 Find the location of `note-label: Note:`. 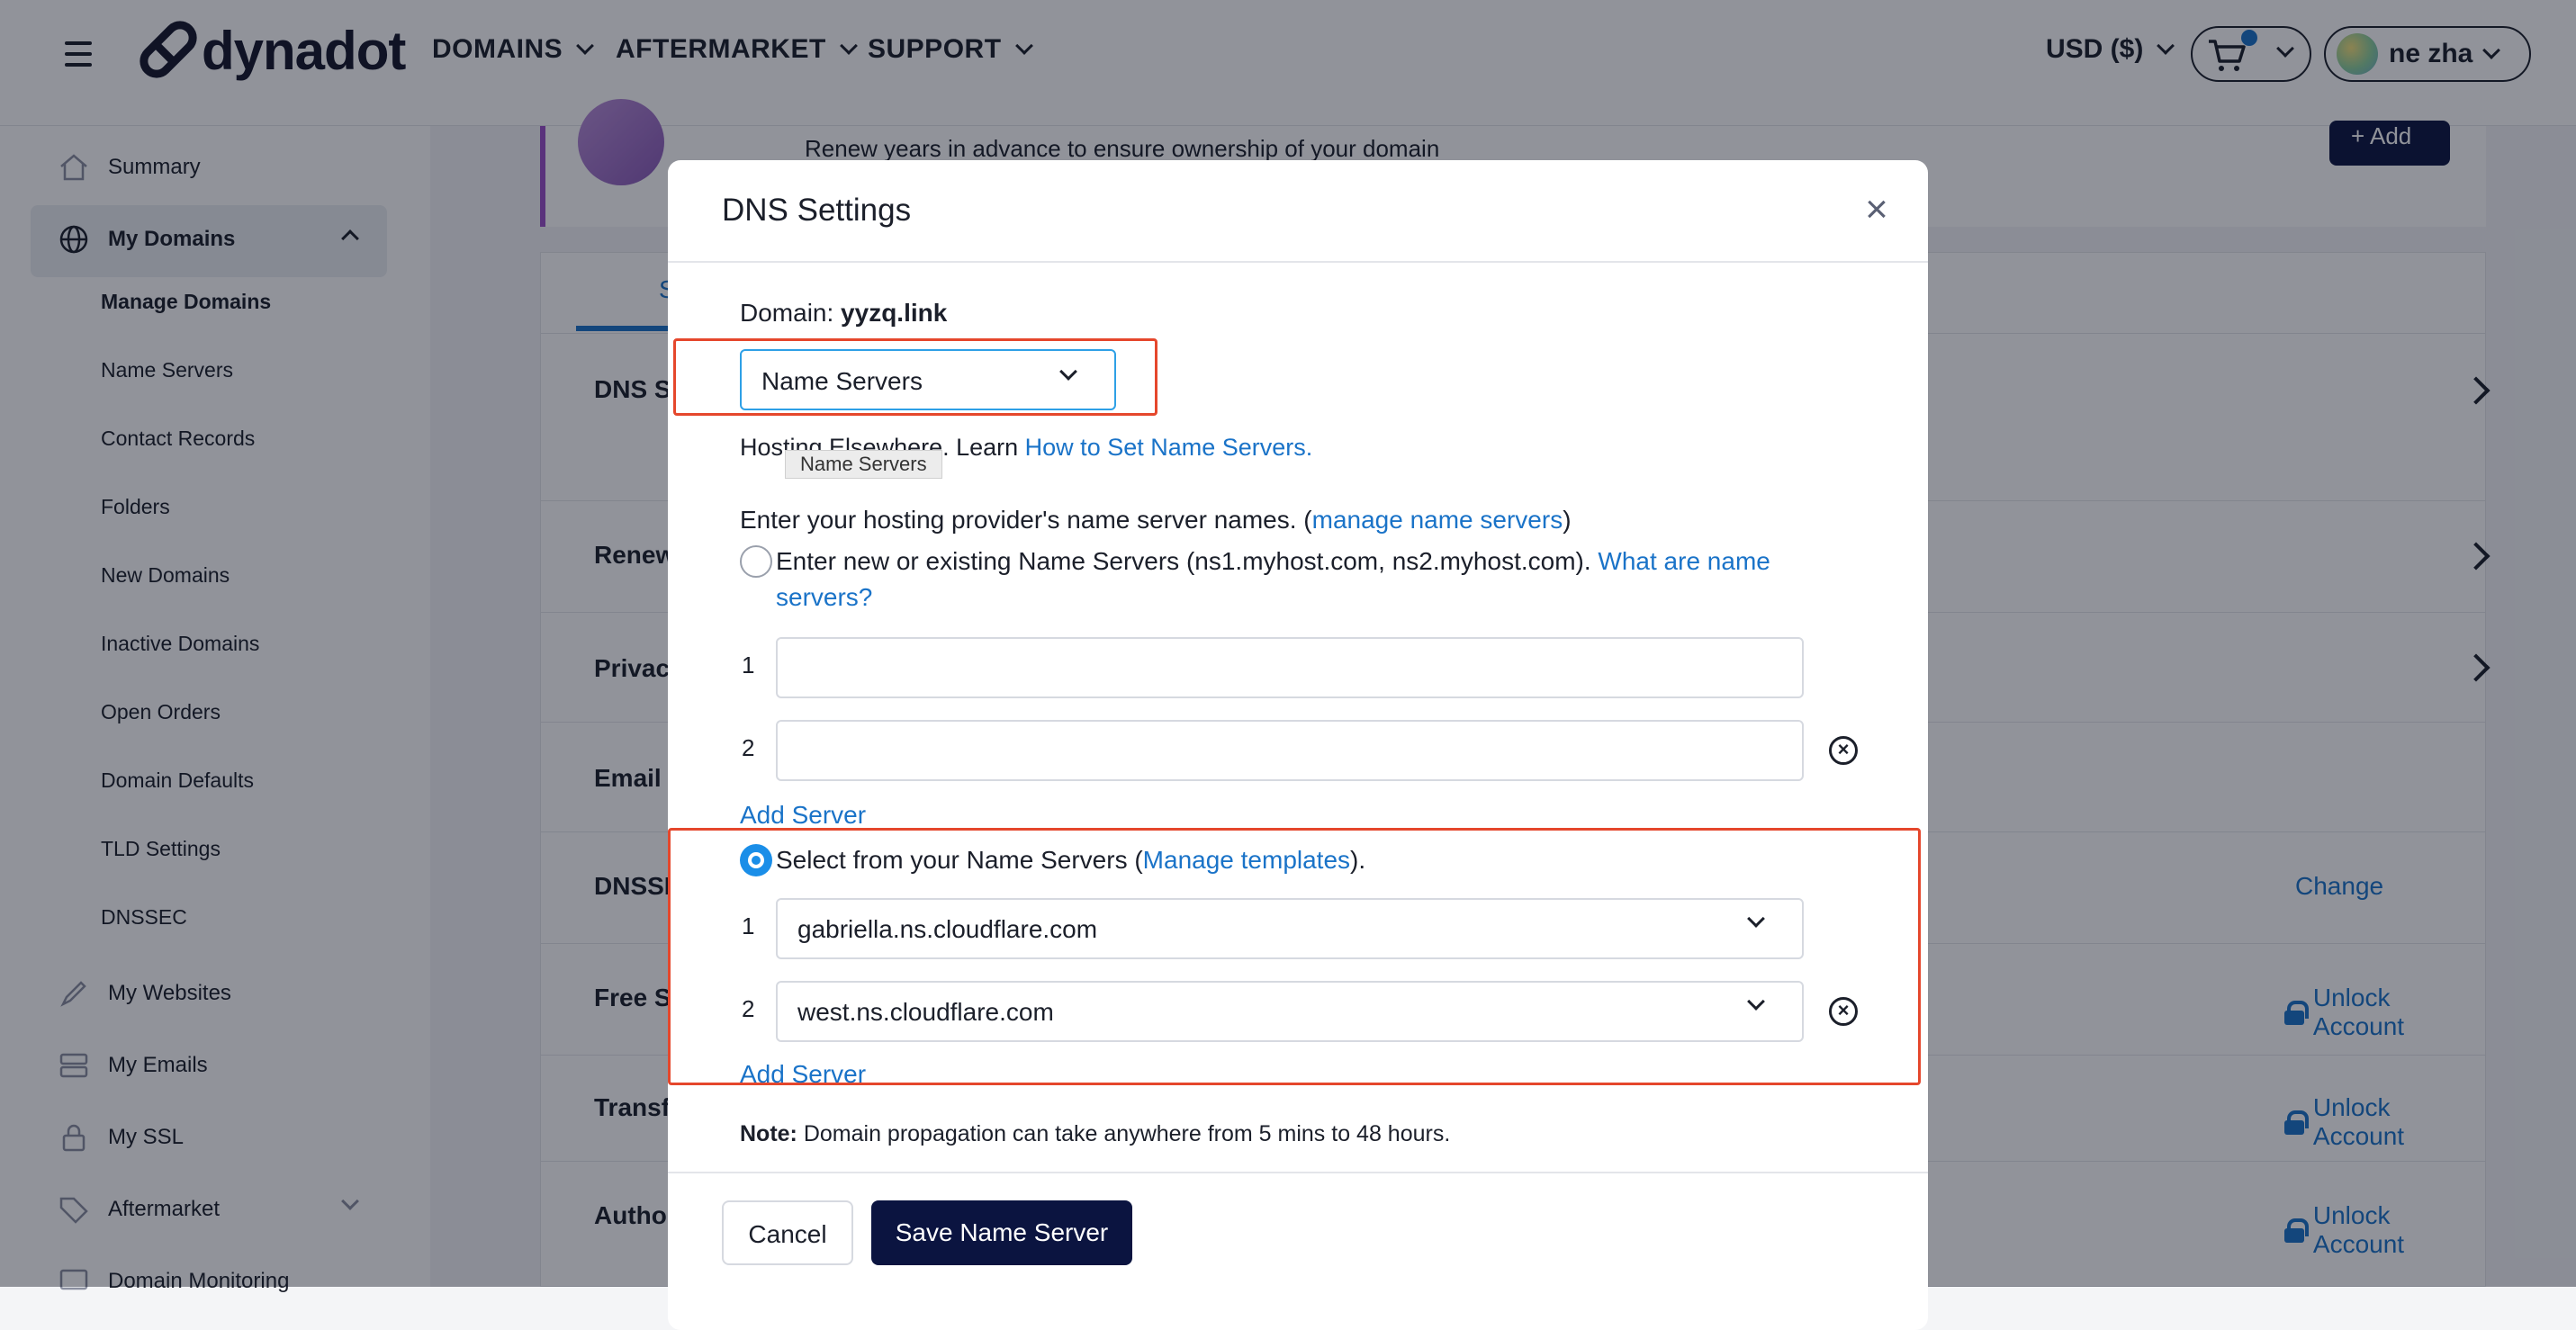

note-label: Note: is located at coordinates (768, 1133).